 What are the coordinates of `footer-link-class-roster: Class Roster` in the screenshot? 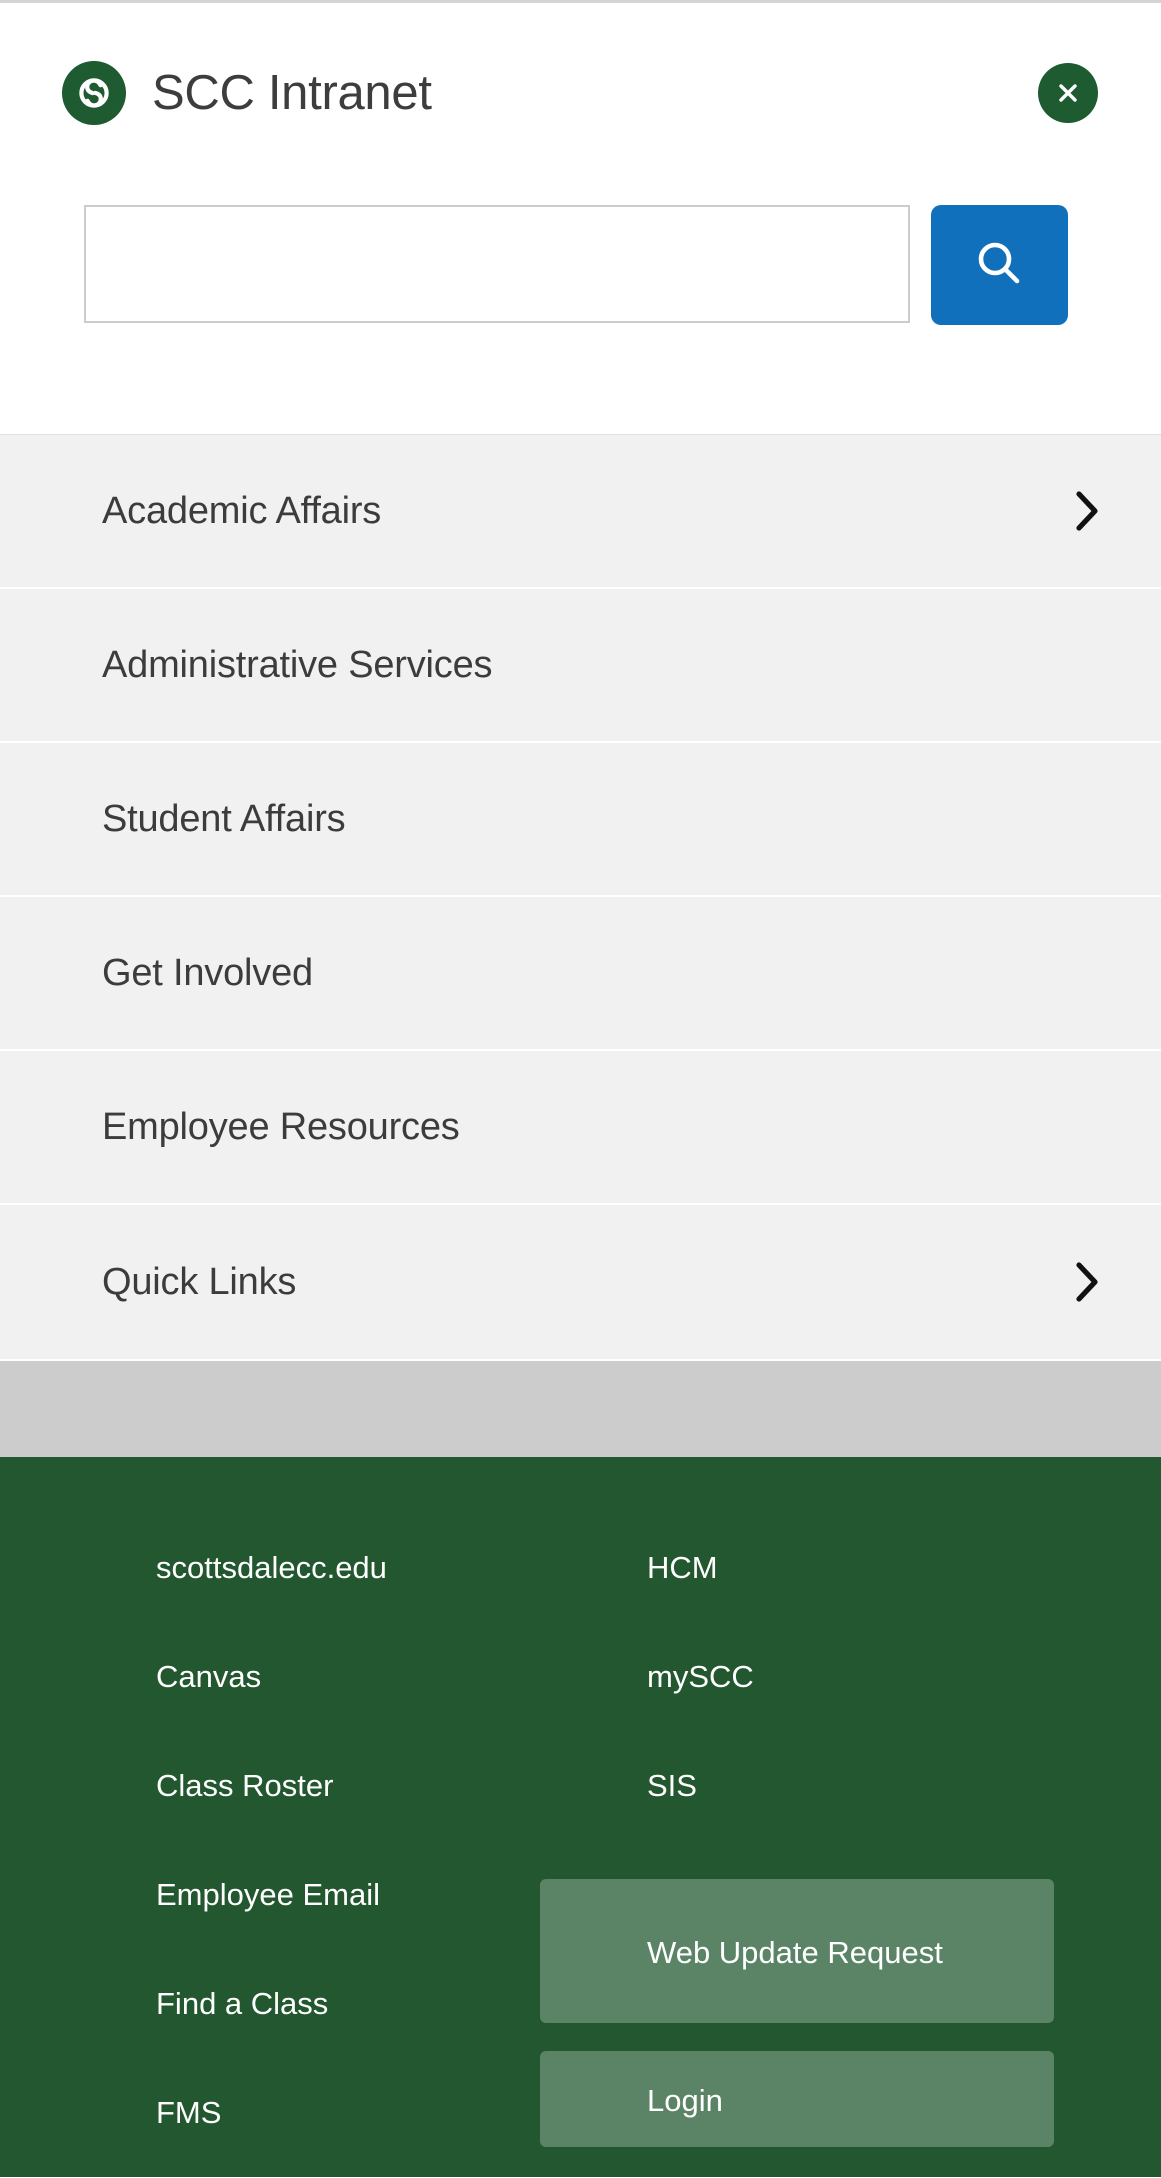 It's located at (348, 1785).